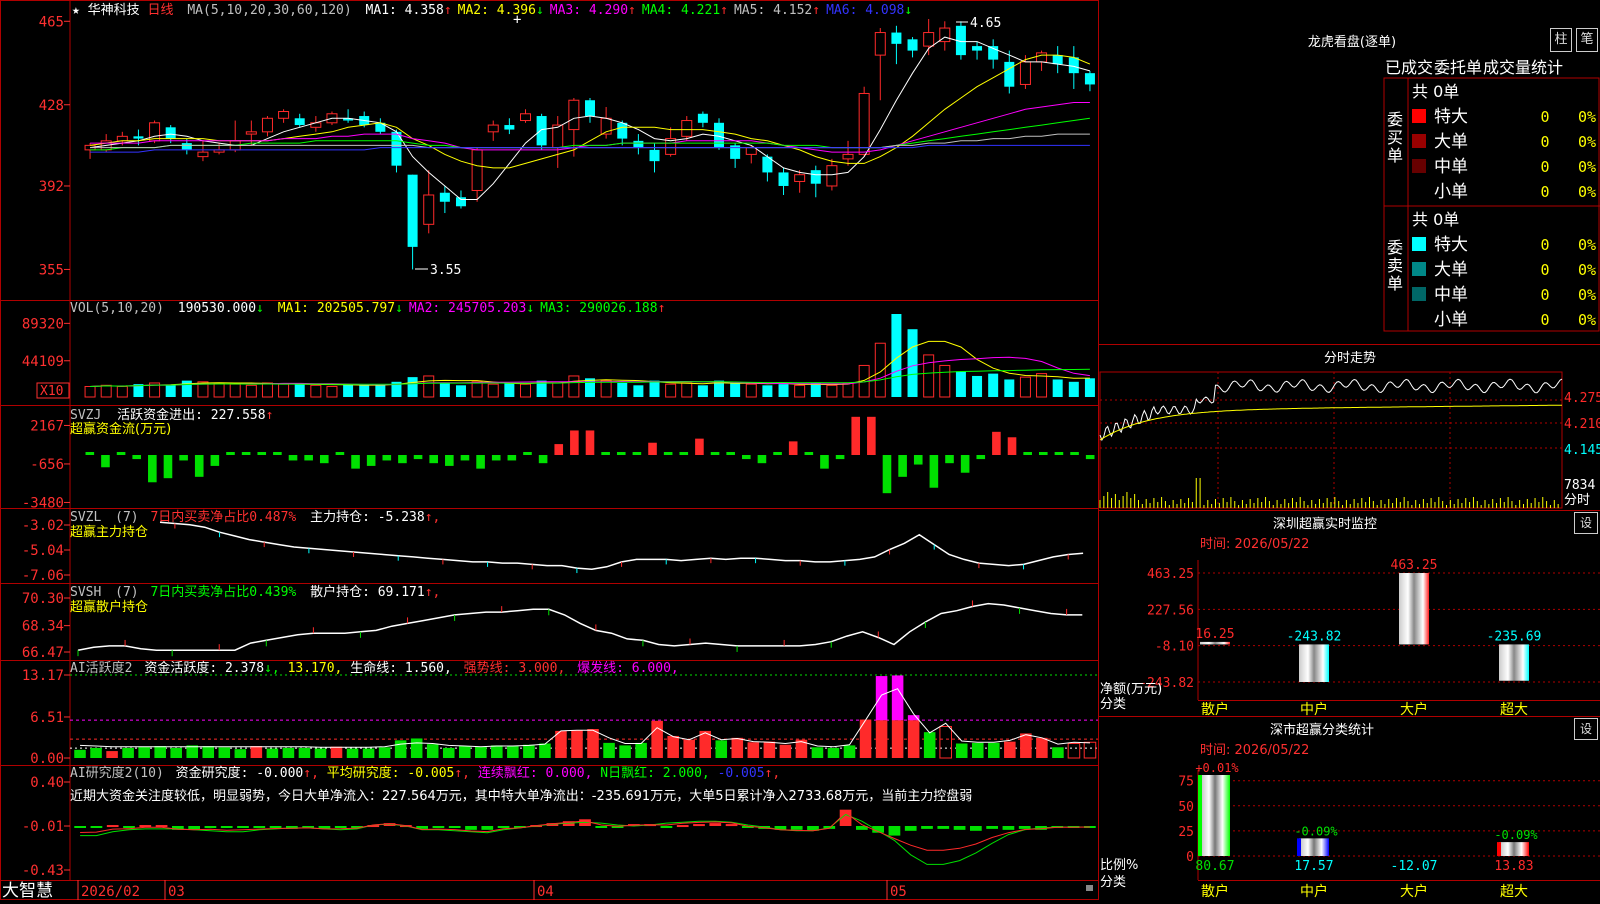  I want to click on y-tick-label: 13.17, so click(43, 676).